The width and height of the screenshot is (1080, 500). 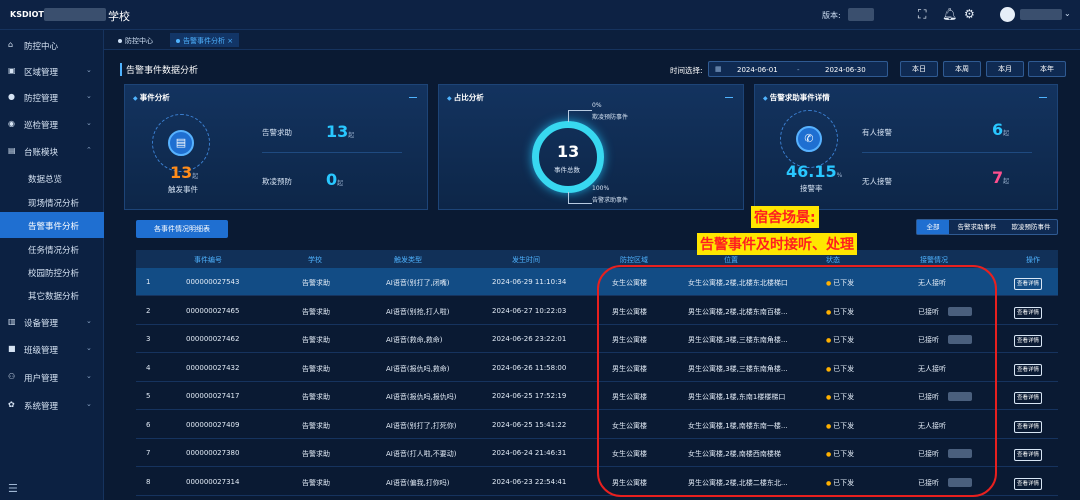 I want to click on sidebar-item-prevention: ● 防控管理 ⌄, so click(x=52, y=97).